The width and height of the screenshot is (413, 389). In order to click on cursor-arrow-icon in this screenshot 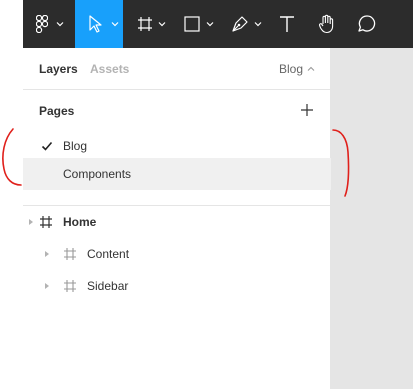, I will do `click(95, 24)`.